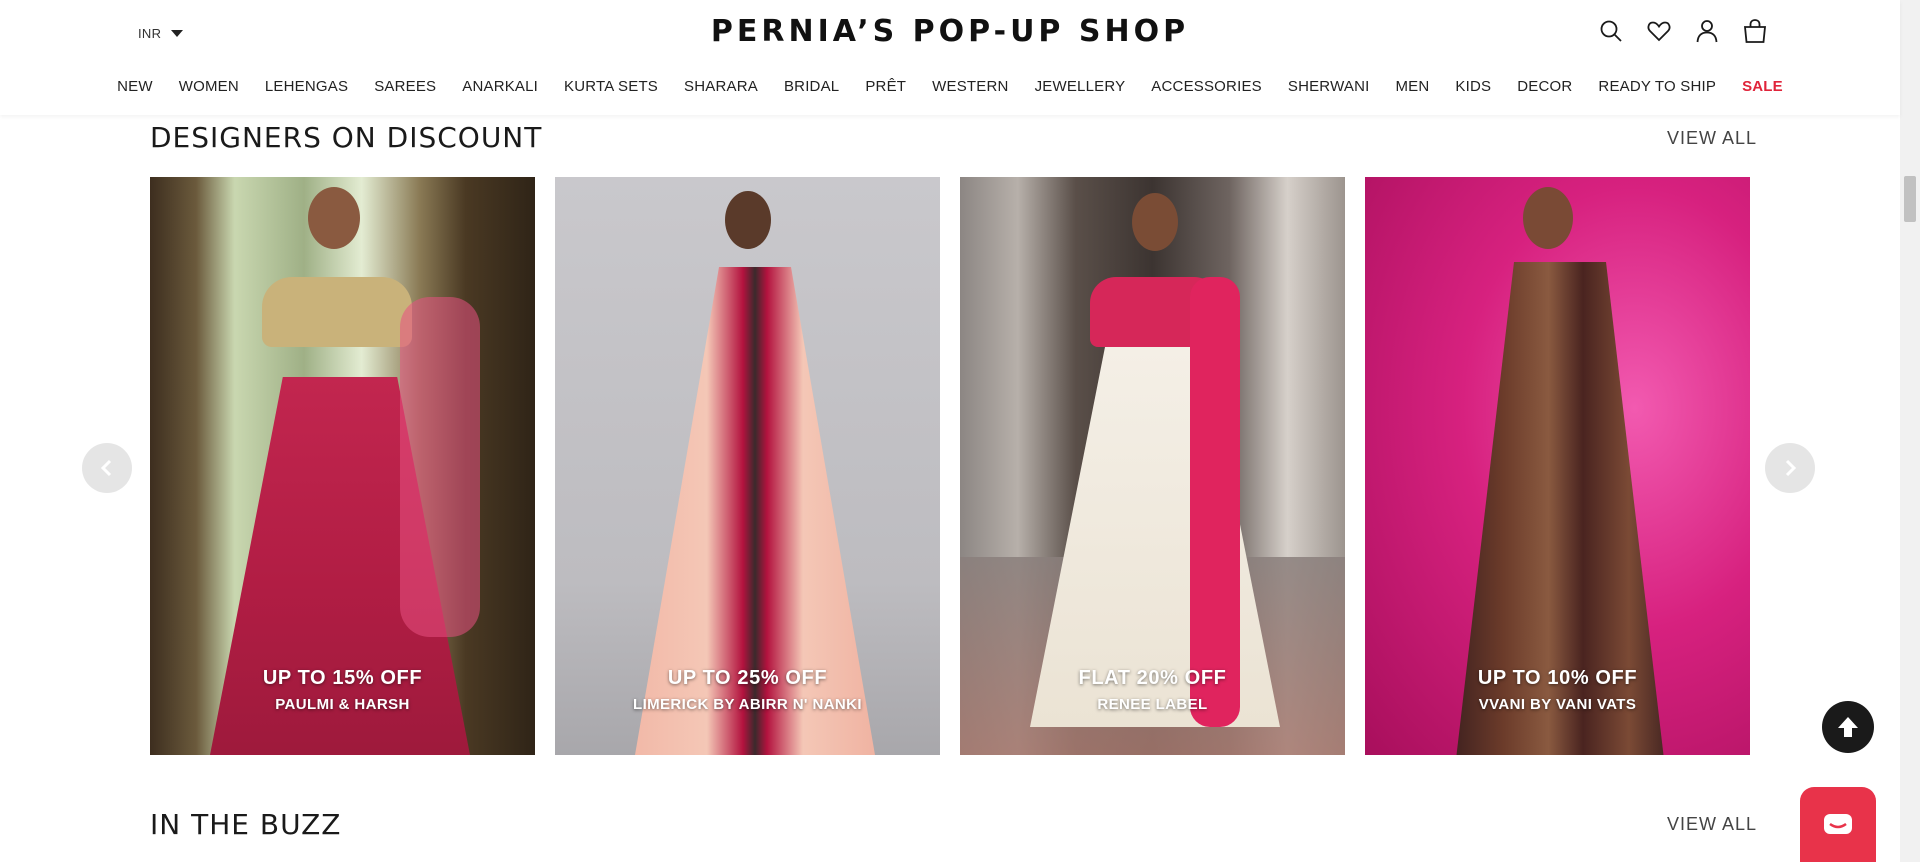 The image size is (1920, 862). What do you see at coordinates (342, 690) in the screenshot?
I see `card-caption: UP TO 15% OFF PAULMI & HARSH` at bounding box center [342, 690].